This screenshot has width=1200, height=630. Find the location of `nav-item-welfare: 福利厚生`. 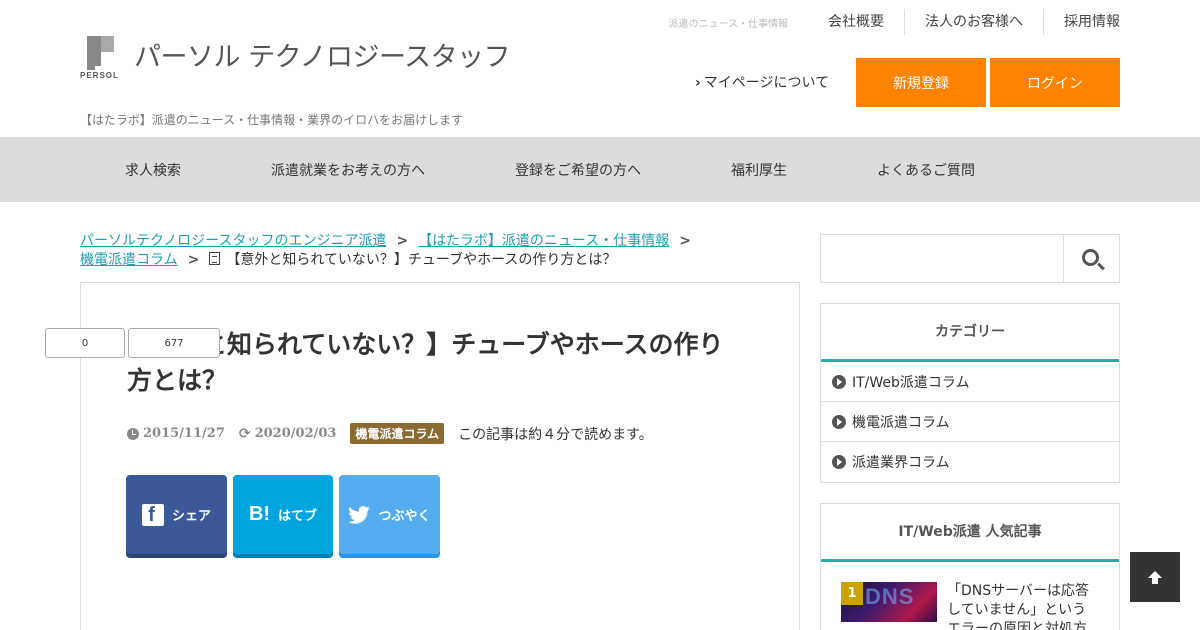

nav-item-welfare: 福利厚生 is located at coordinates (759, 169).